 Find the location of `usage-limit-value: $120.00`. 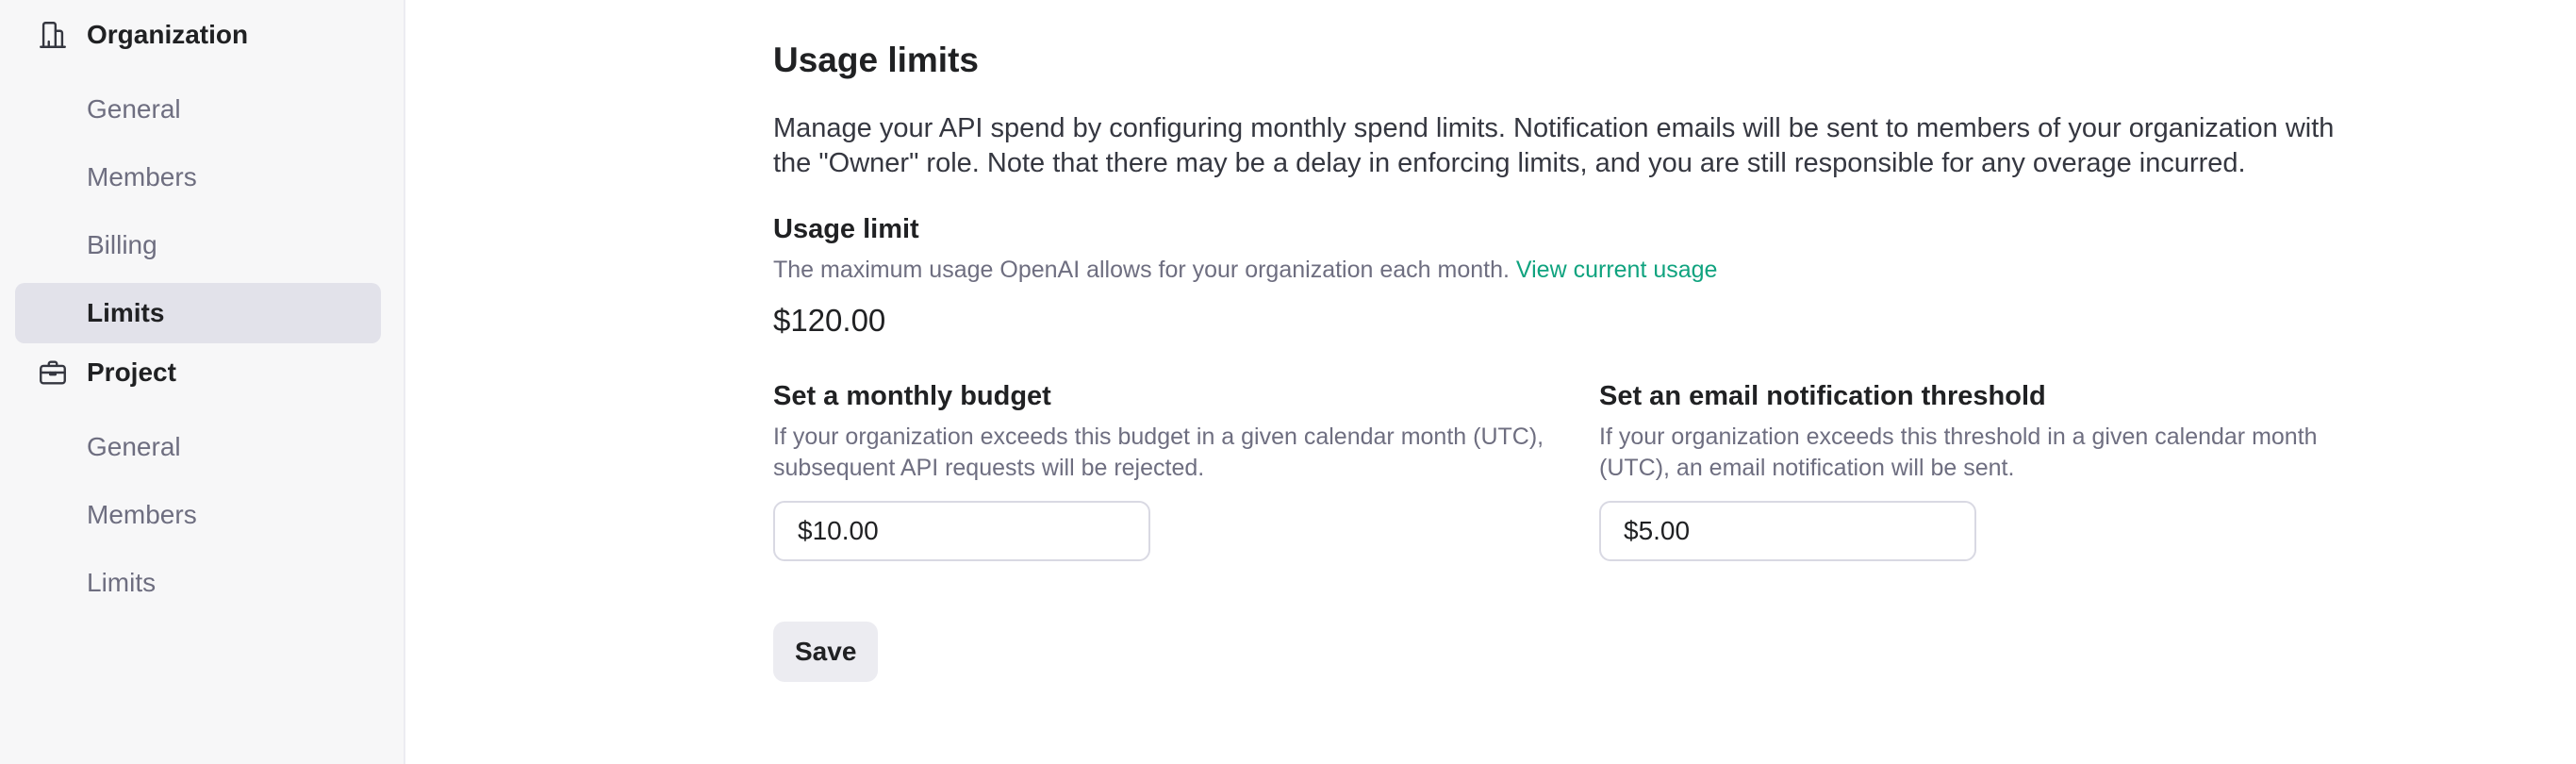

usage-limit-value: $120.00 is located at coordinates (829, 320).